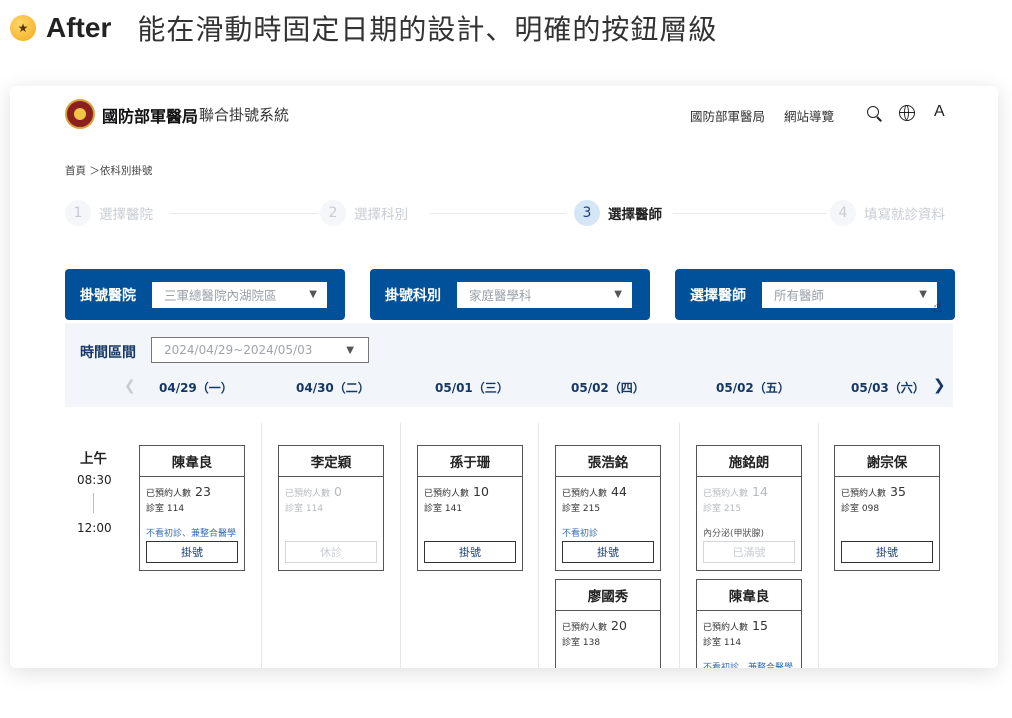  I want to click on filter-label: 選擇醫師, so click(718, 295).